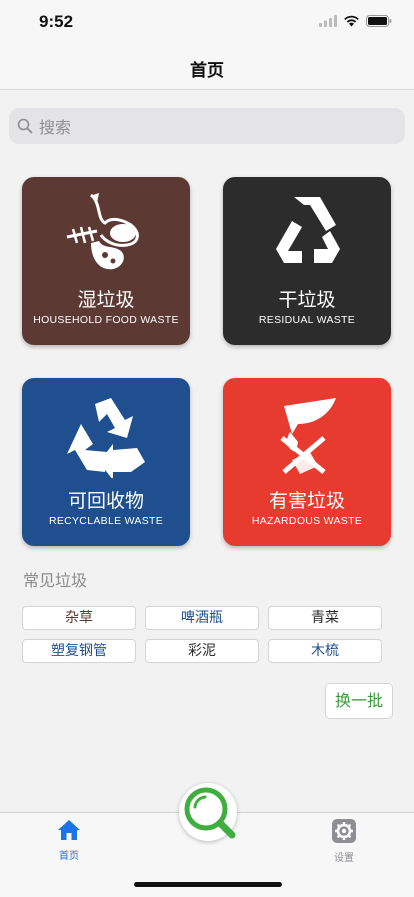  What do you see at coordinates (379, 21) in the screenshot?
I see `battery-icon` at bounding box center [379, 21].